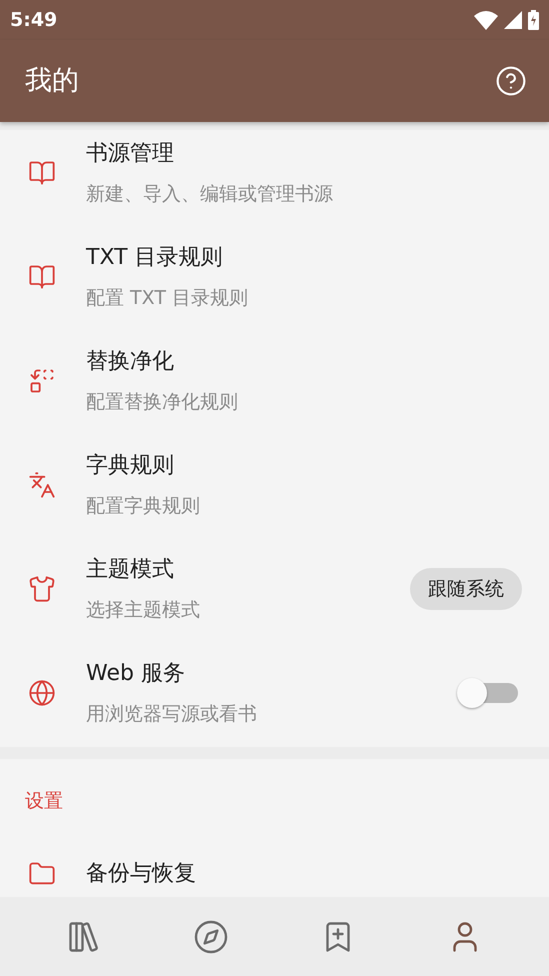 This screenshot has height=976, width=549. Describe the element at coordinates (141, 874) in the screenshot. I see `item-title: 备份与恢复` at that location.